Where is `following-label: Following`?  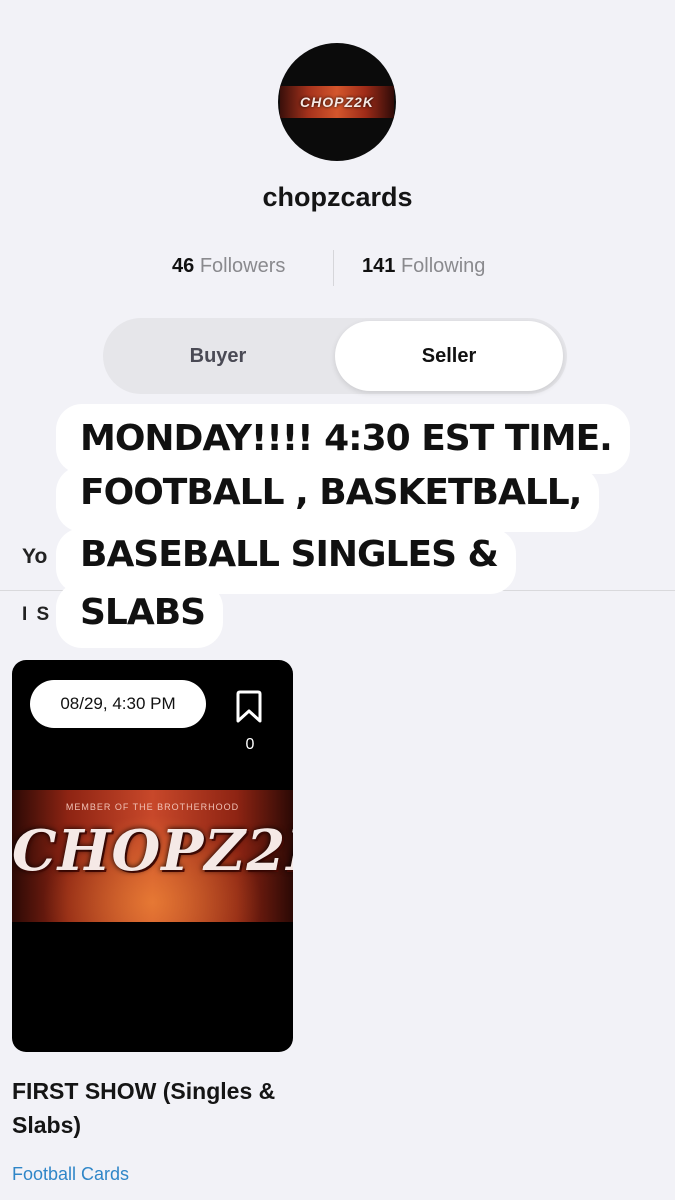 following-label: Following is located at coordinates (443, 266).